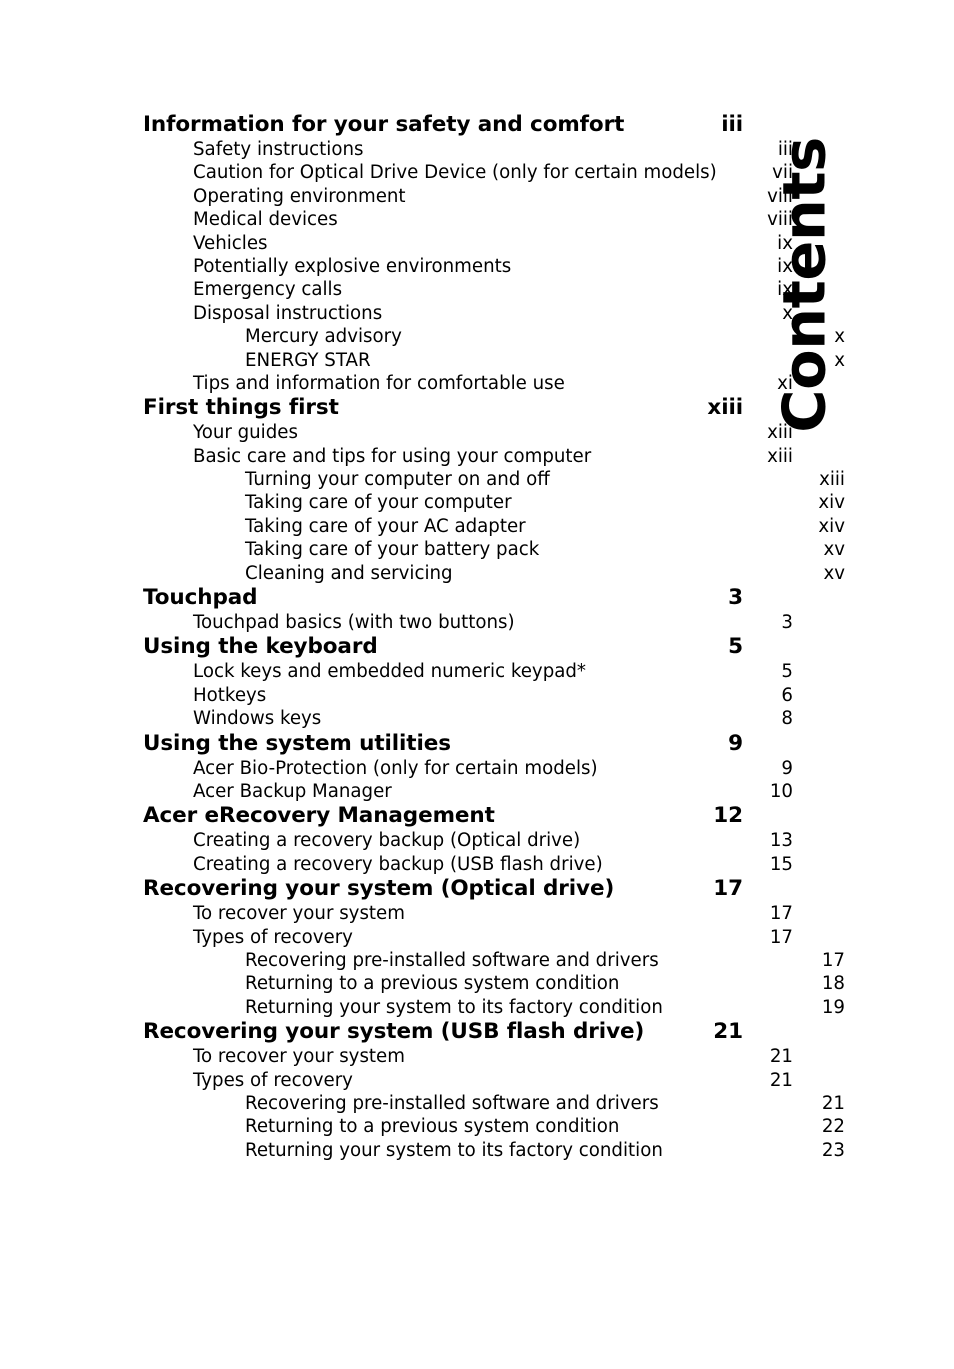 The height and width of the screenshot is (1369, 954). I want to click on toc-entry-page-number: 10, so click(781, 791).